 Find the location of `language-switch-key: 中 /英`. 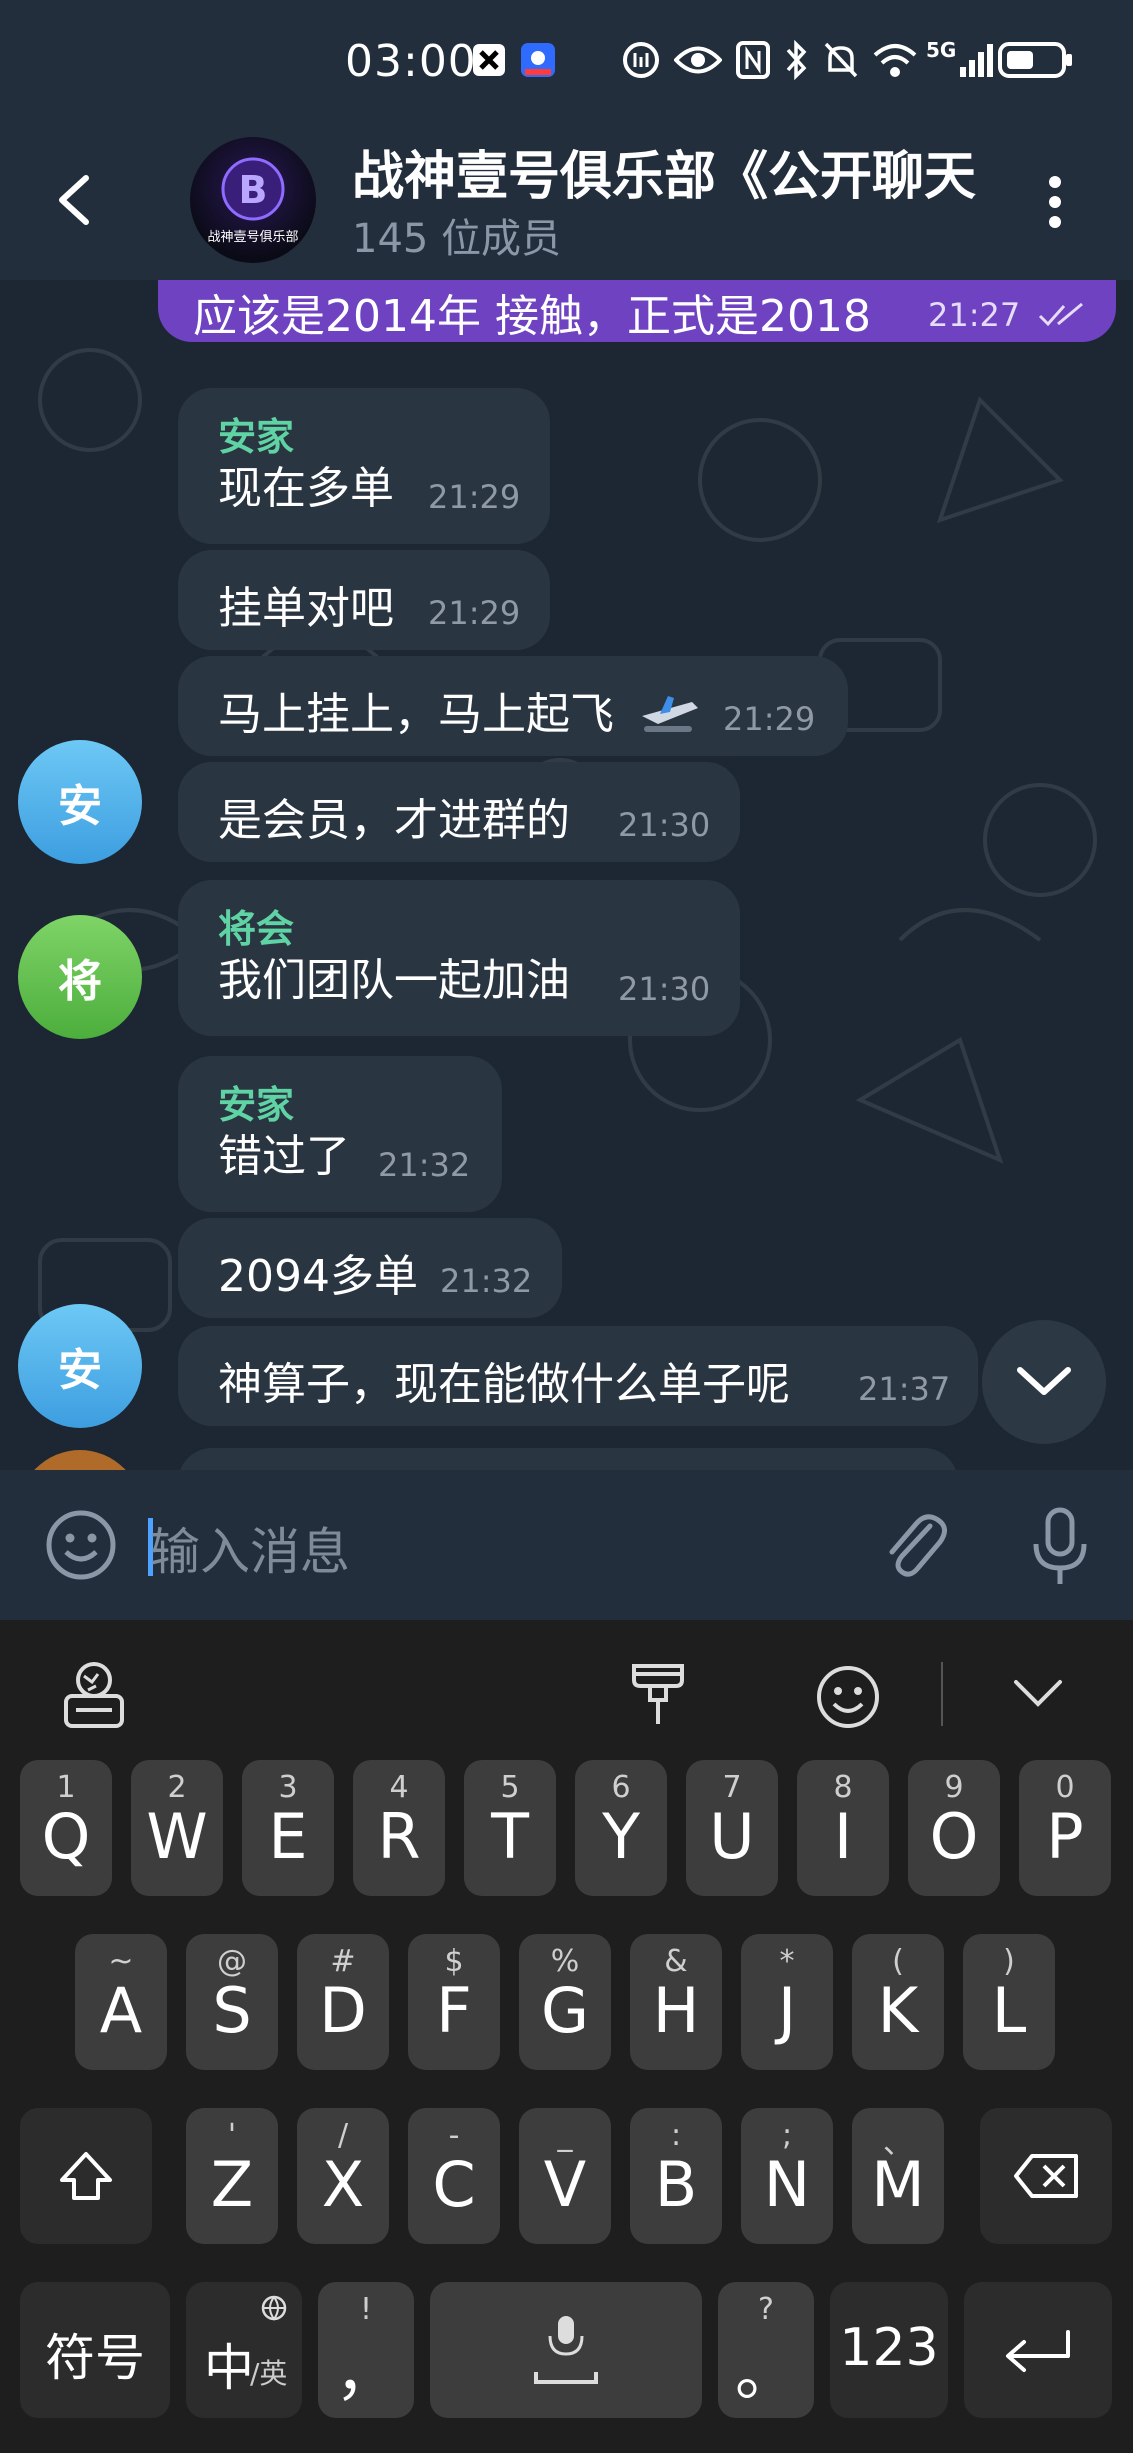

language-switch-key: 中 /英 is located at coordinates (244, 2350).